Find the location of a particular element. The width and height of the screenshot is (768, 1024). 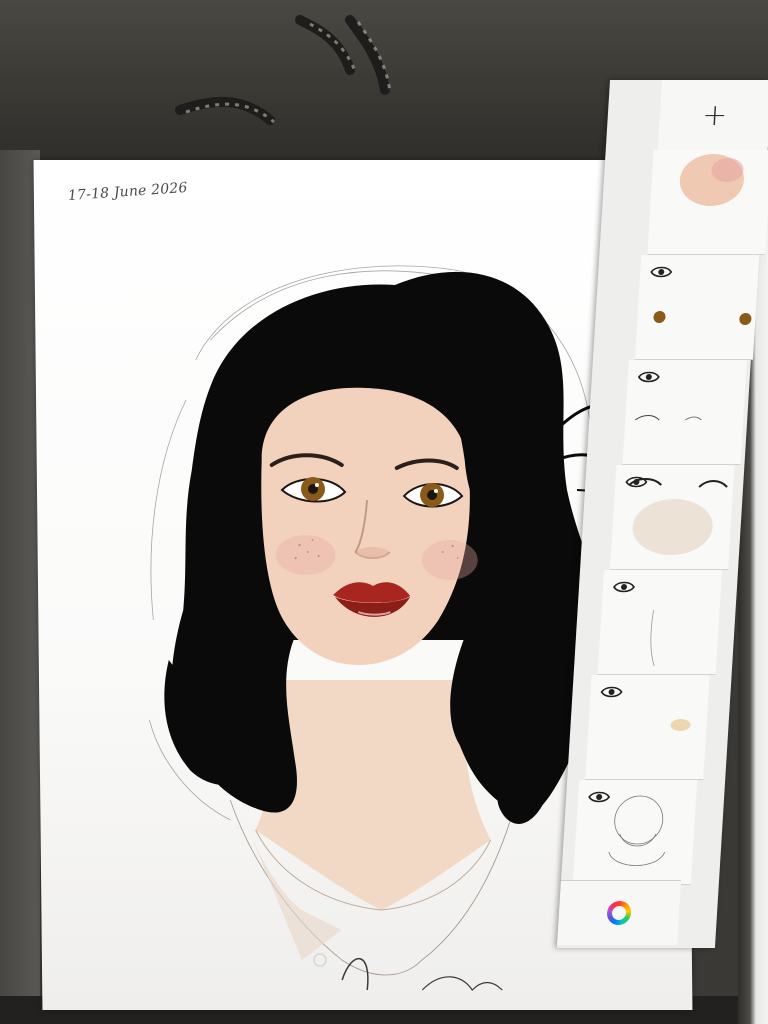

add-layer-button: + is located at coordinates (712, 115).